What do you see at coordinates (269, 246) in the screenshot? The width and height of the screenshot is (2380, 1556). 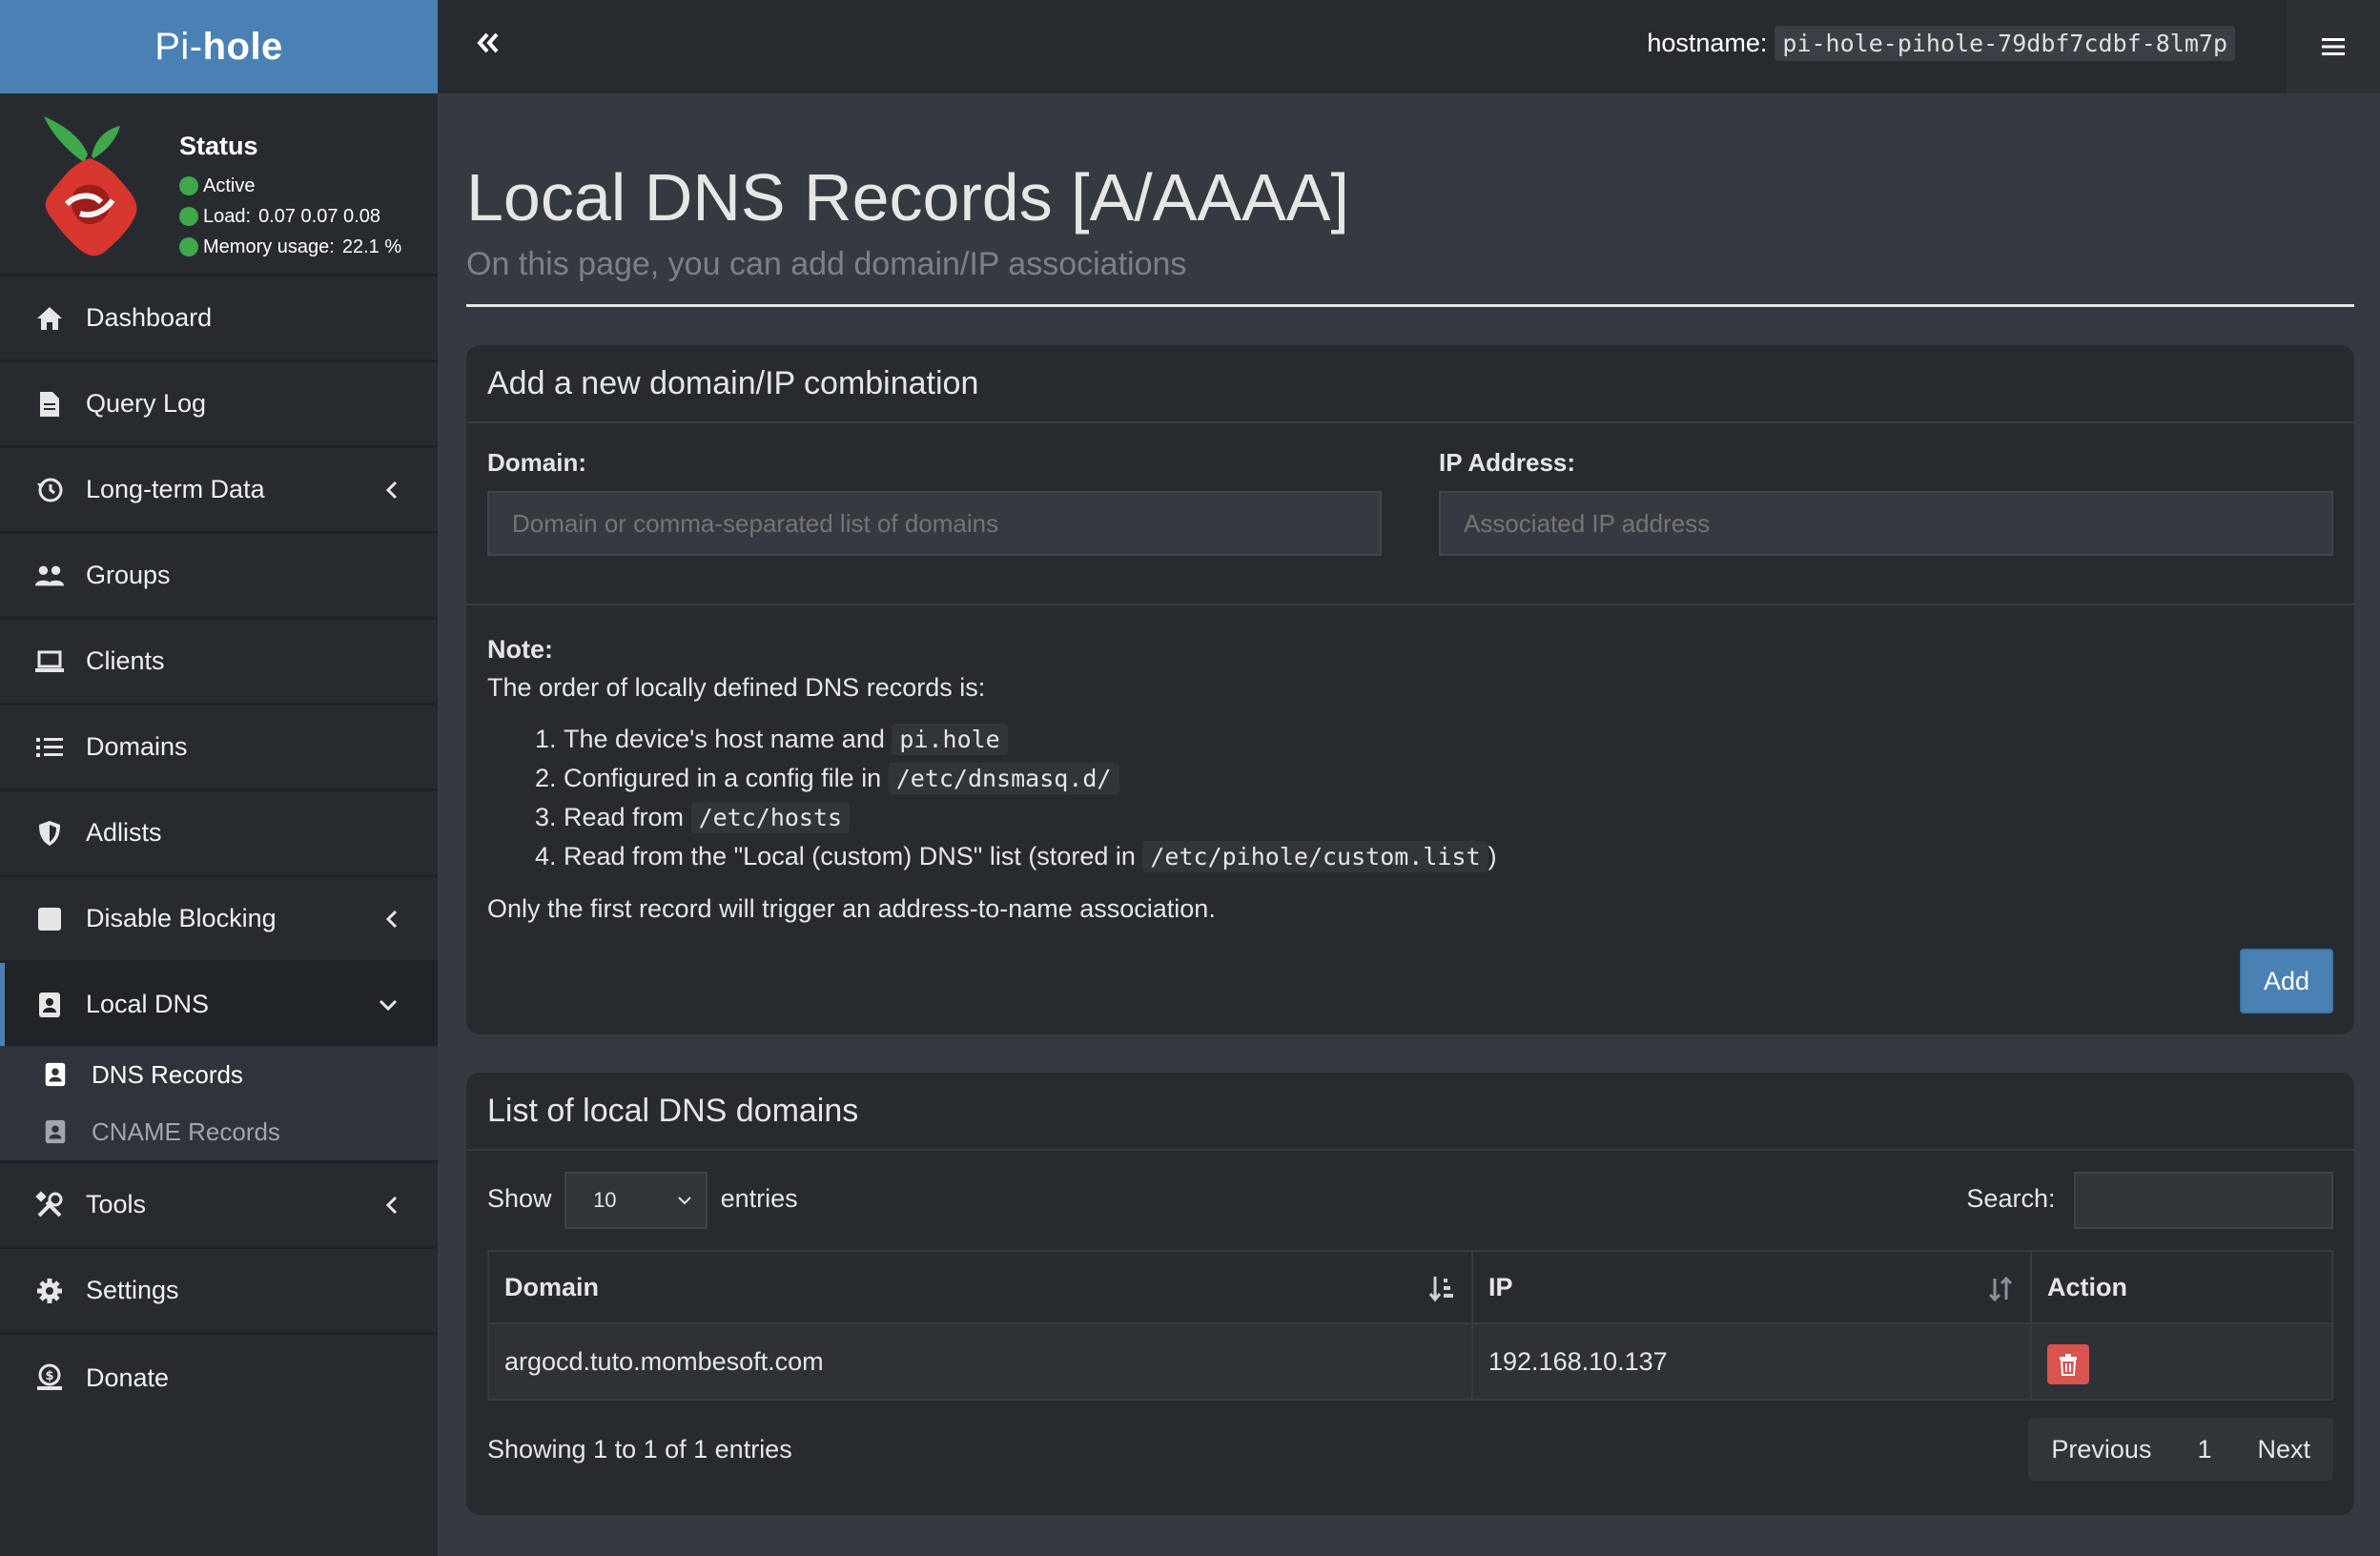 I see `memory-label: Memory usage:` at bounding box center [269, 246].